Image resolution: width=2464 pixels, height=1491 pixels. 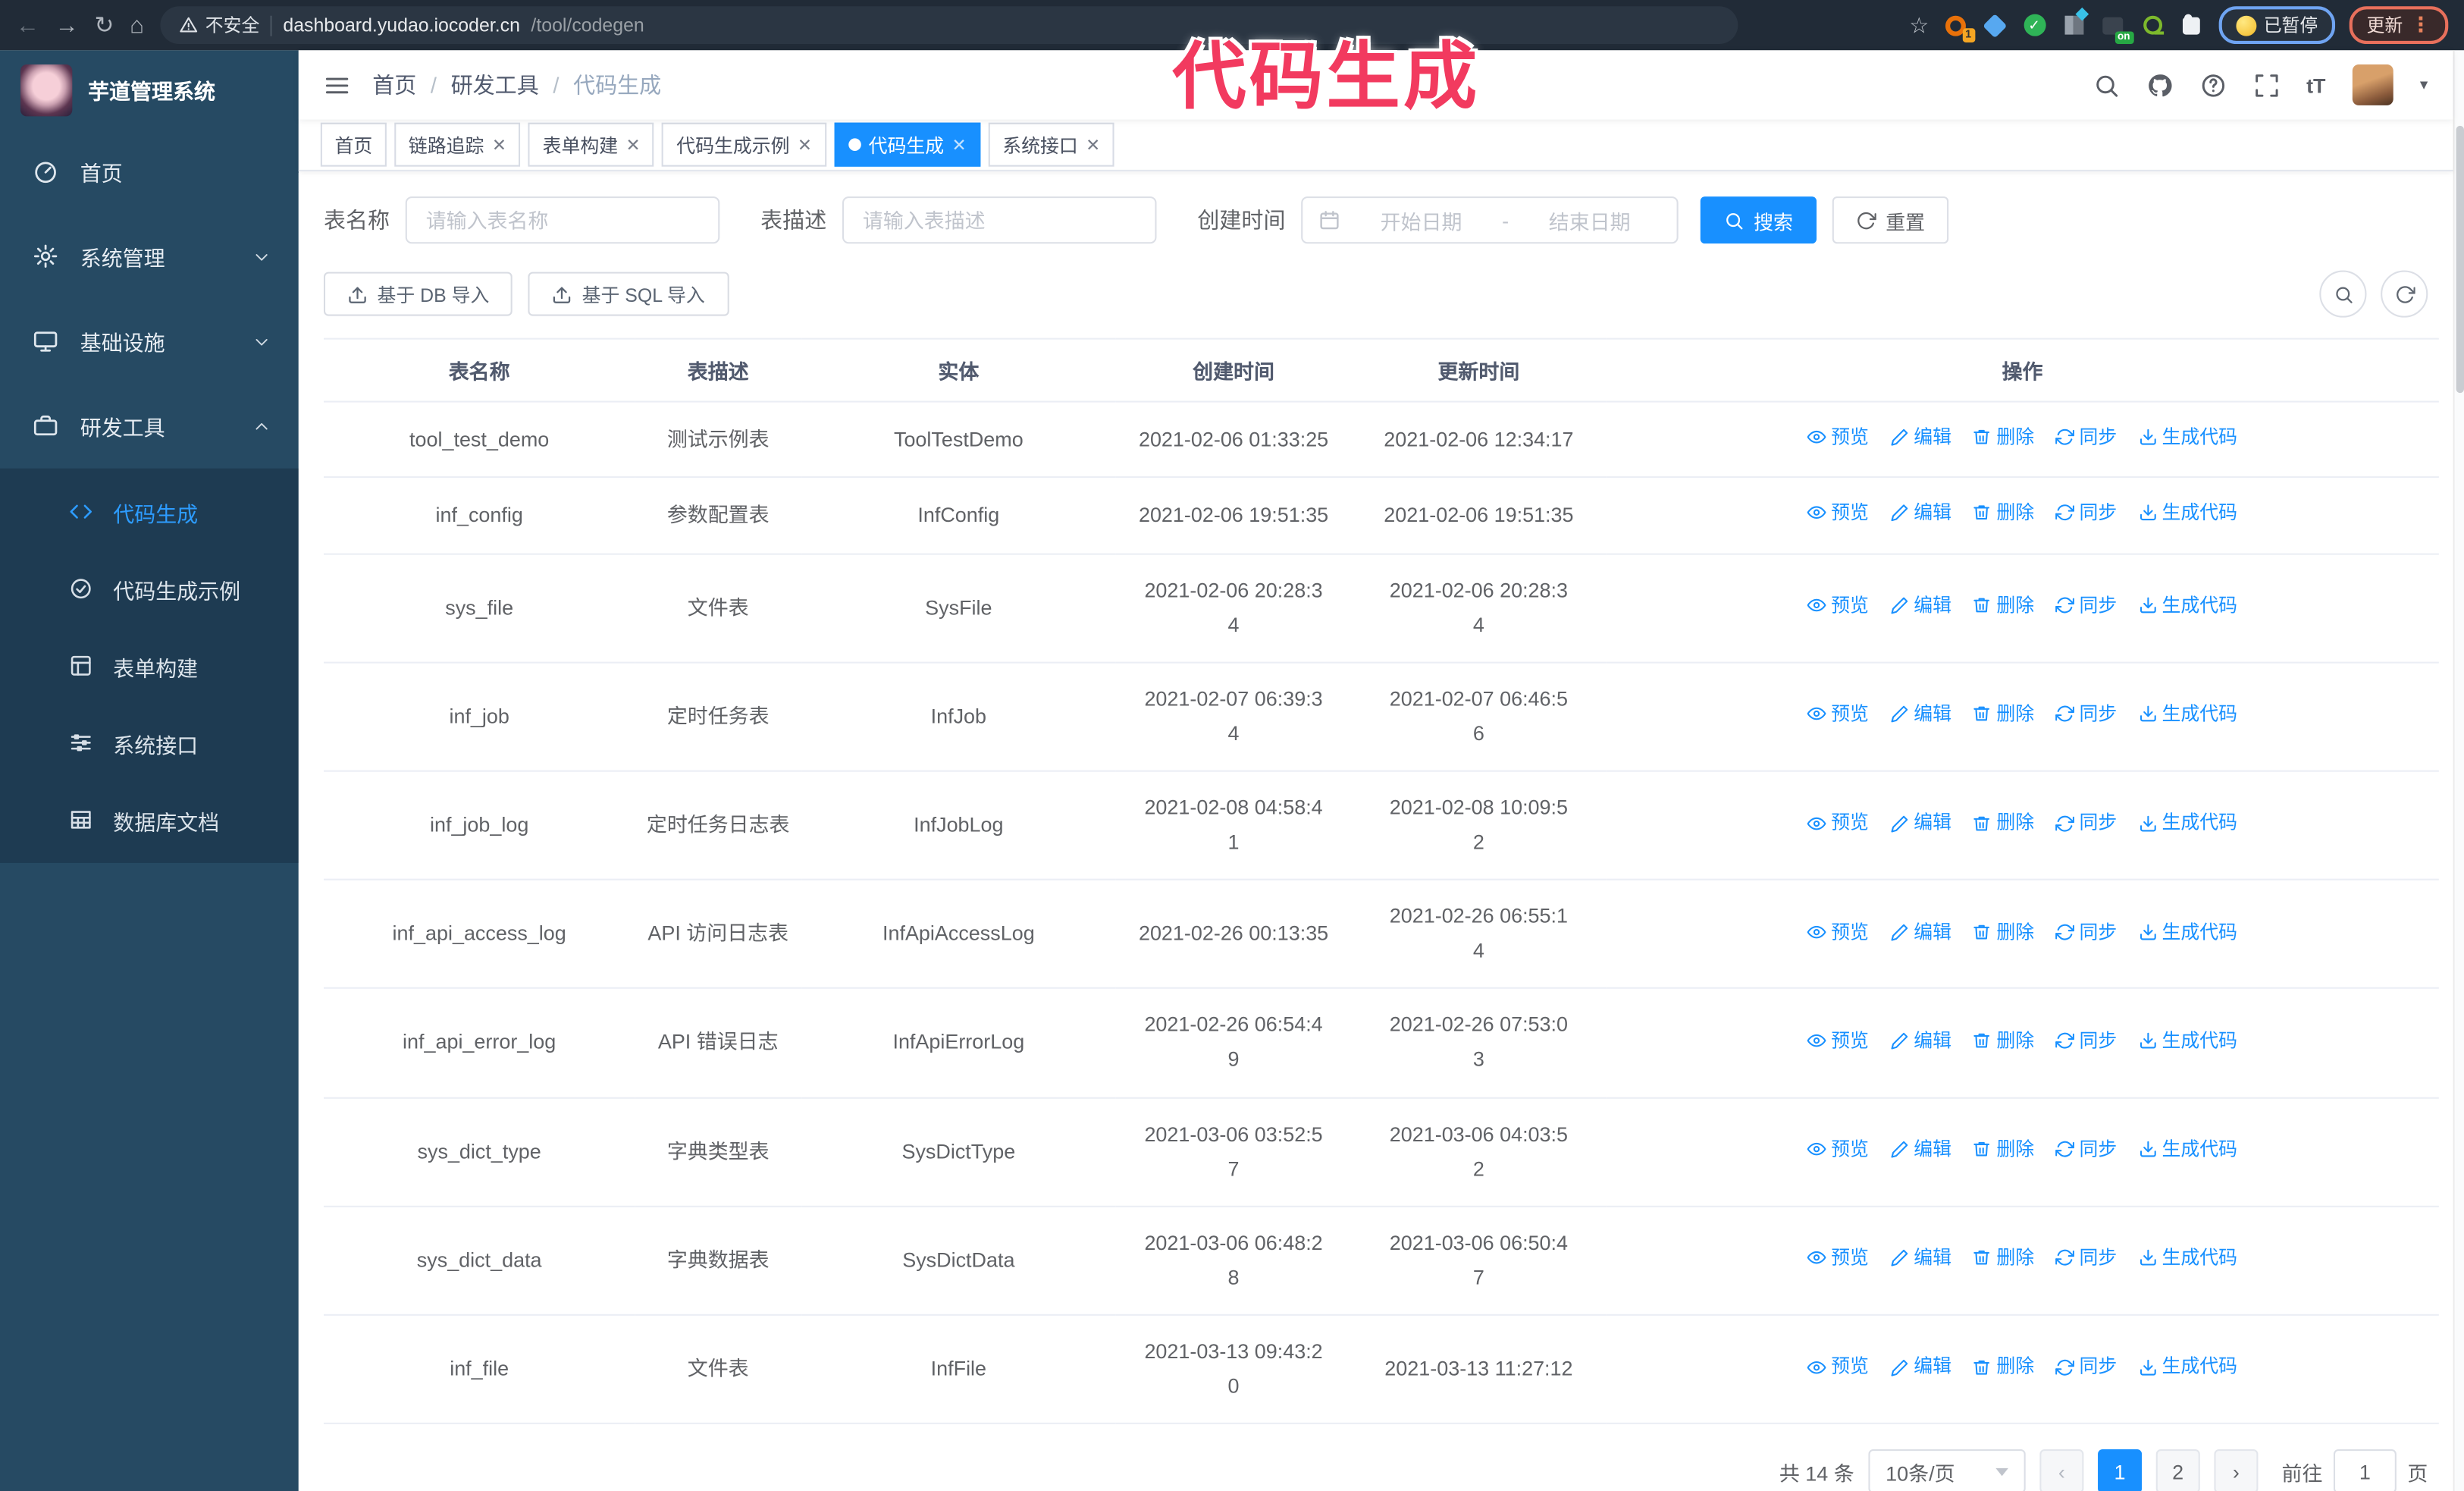 I want to click on sidebar-item-3: 基础设施, so click(x=150, y=341).